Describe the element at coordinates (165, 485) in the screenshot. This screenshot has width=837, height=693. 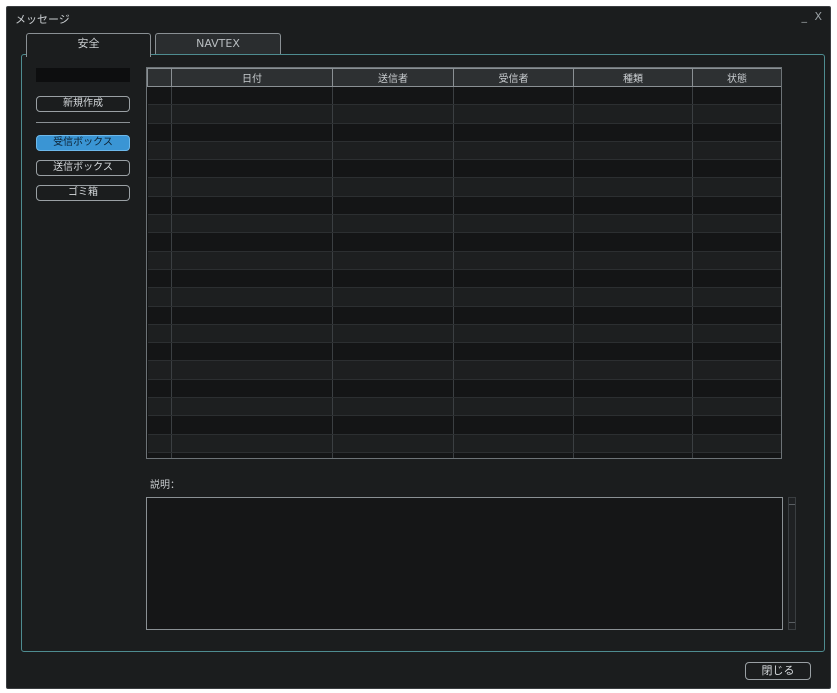
I see `description-label: 説明：` at that location.